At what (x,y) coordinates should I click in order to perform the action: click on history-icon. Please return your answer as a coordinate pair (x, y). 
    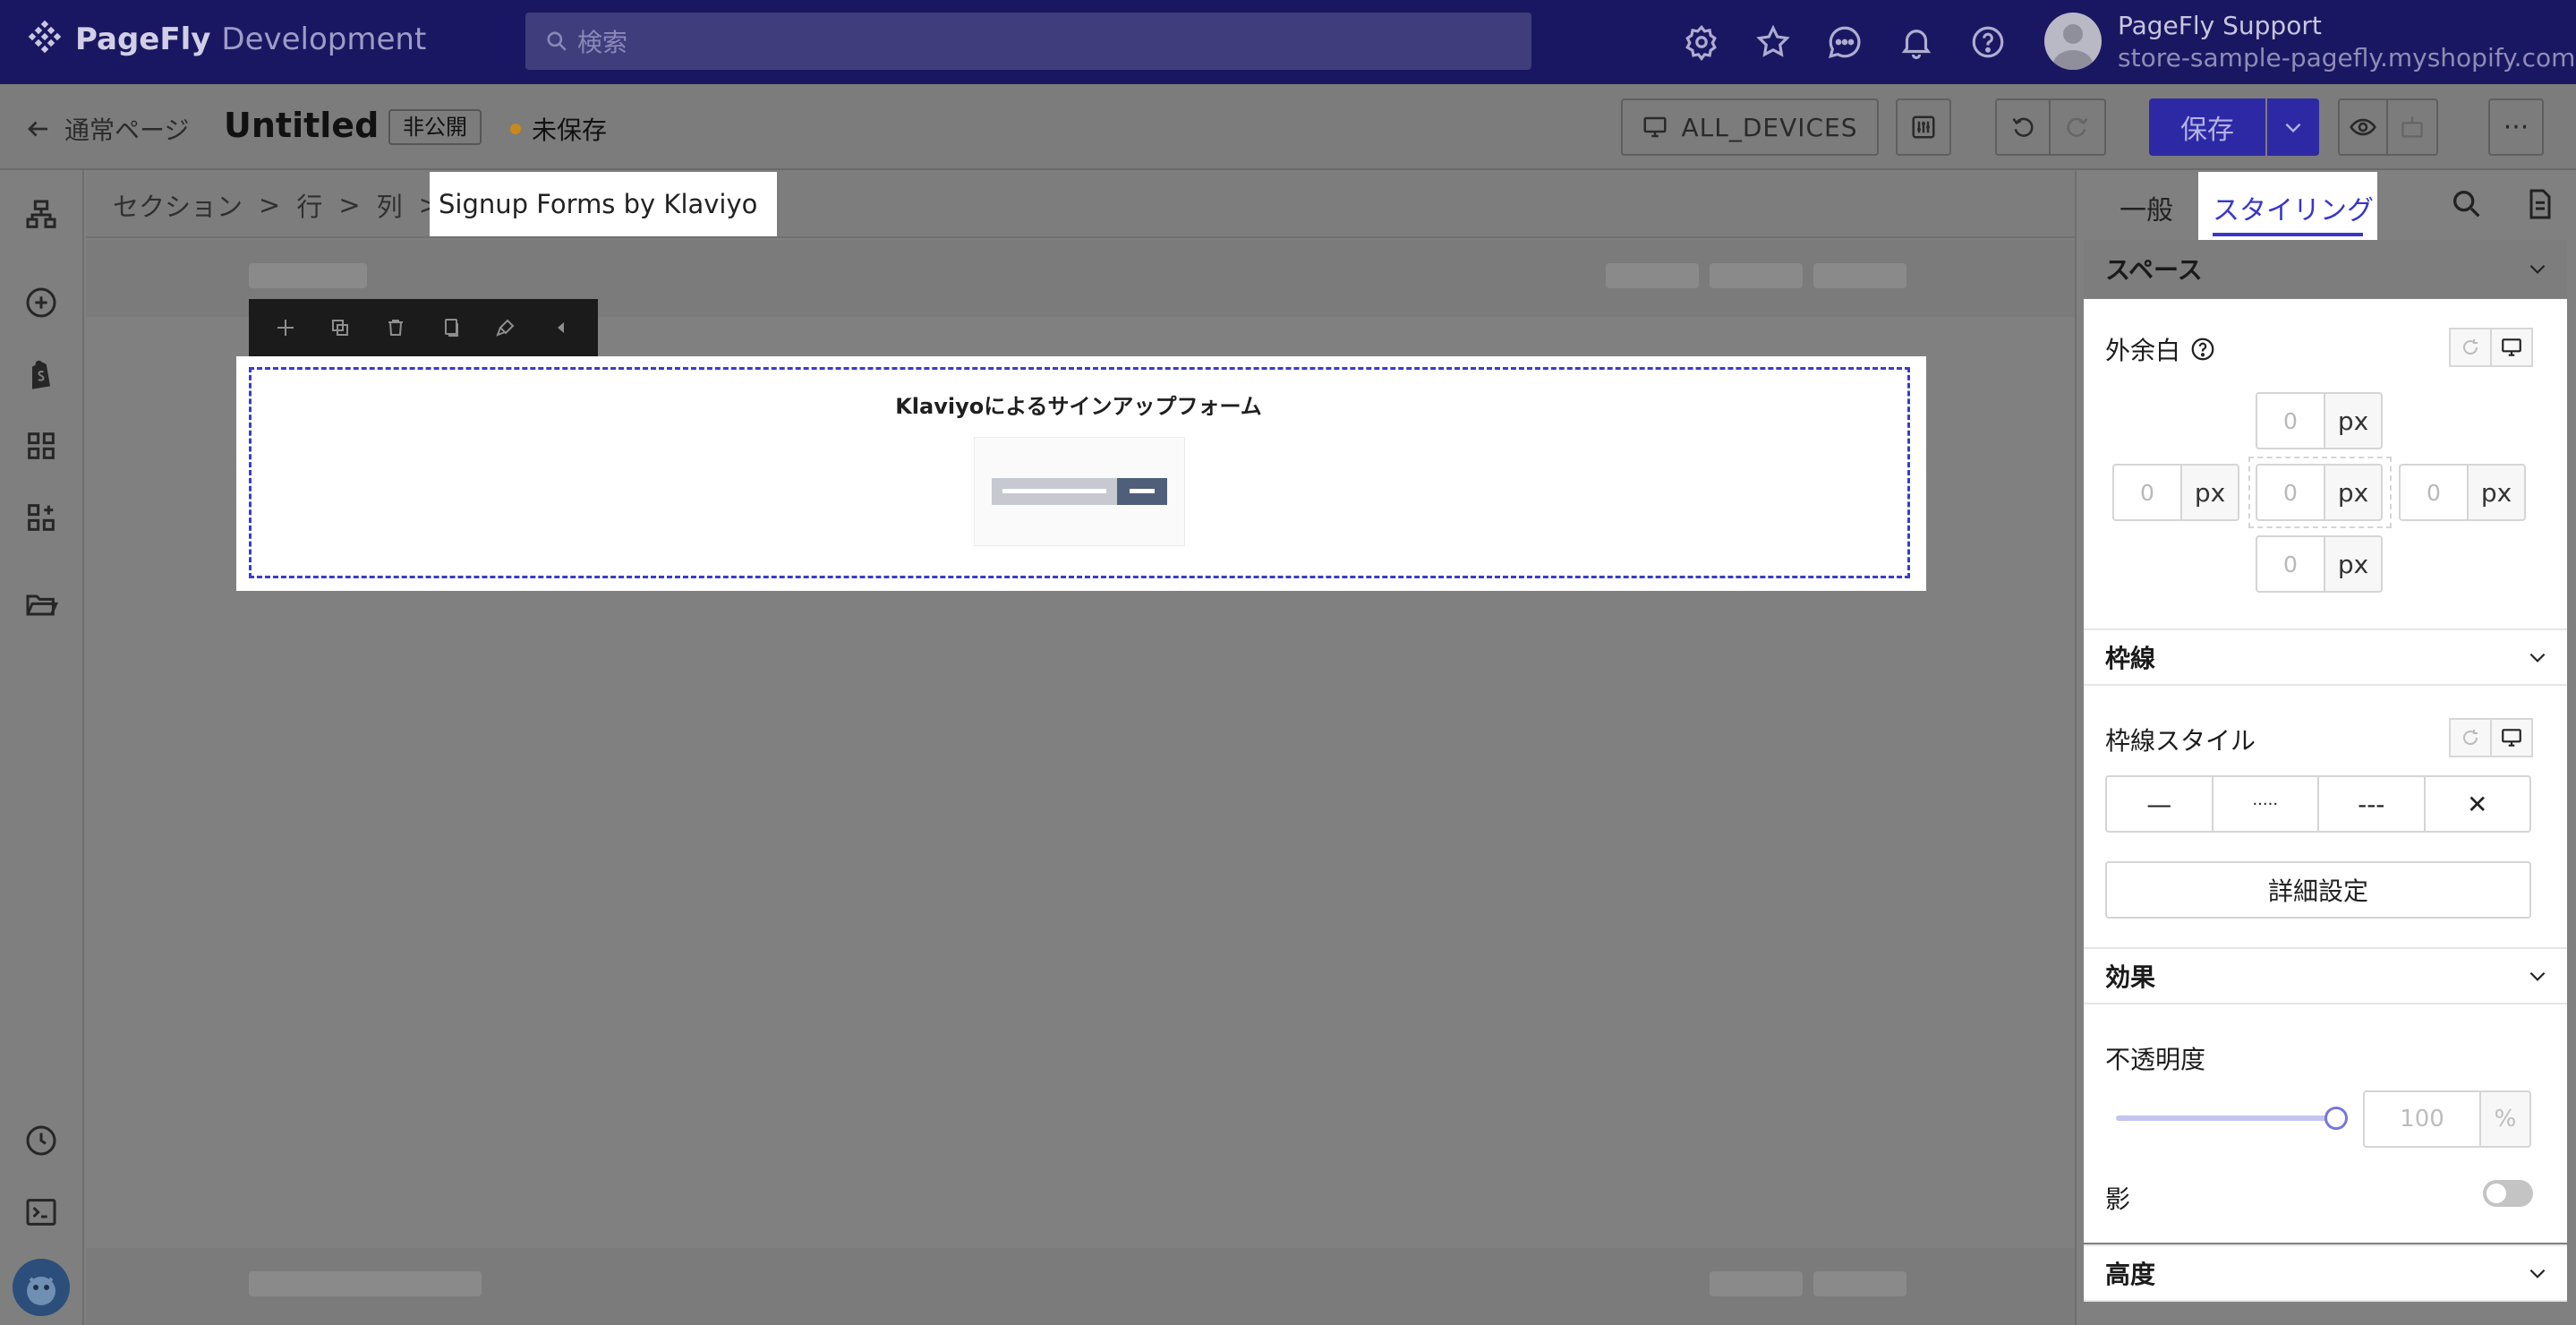
    Looking at the image, I should click on (41, 1140).